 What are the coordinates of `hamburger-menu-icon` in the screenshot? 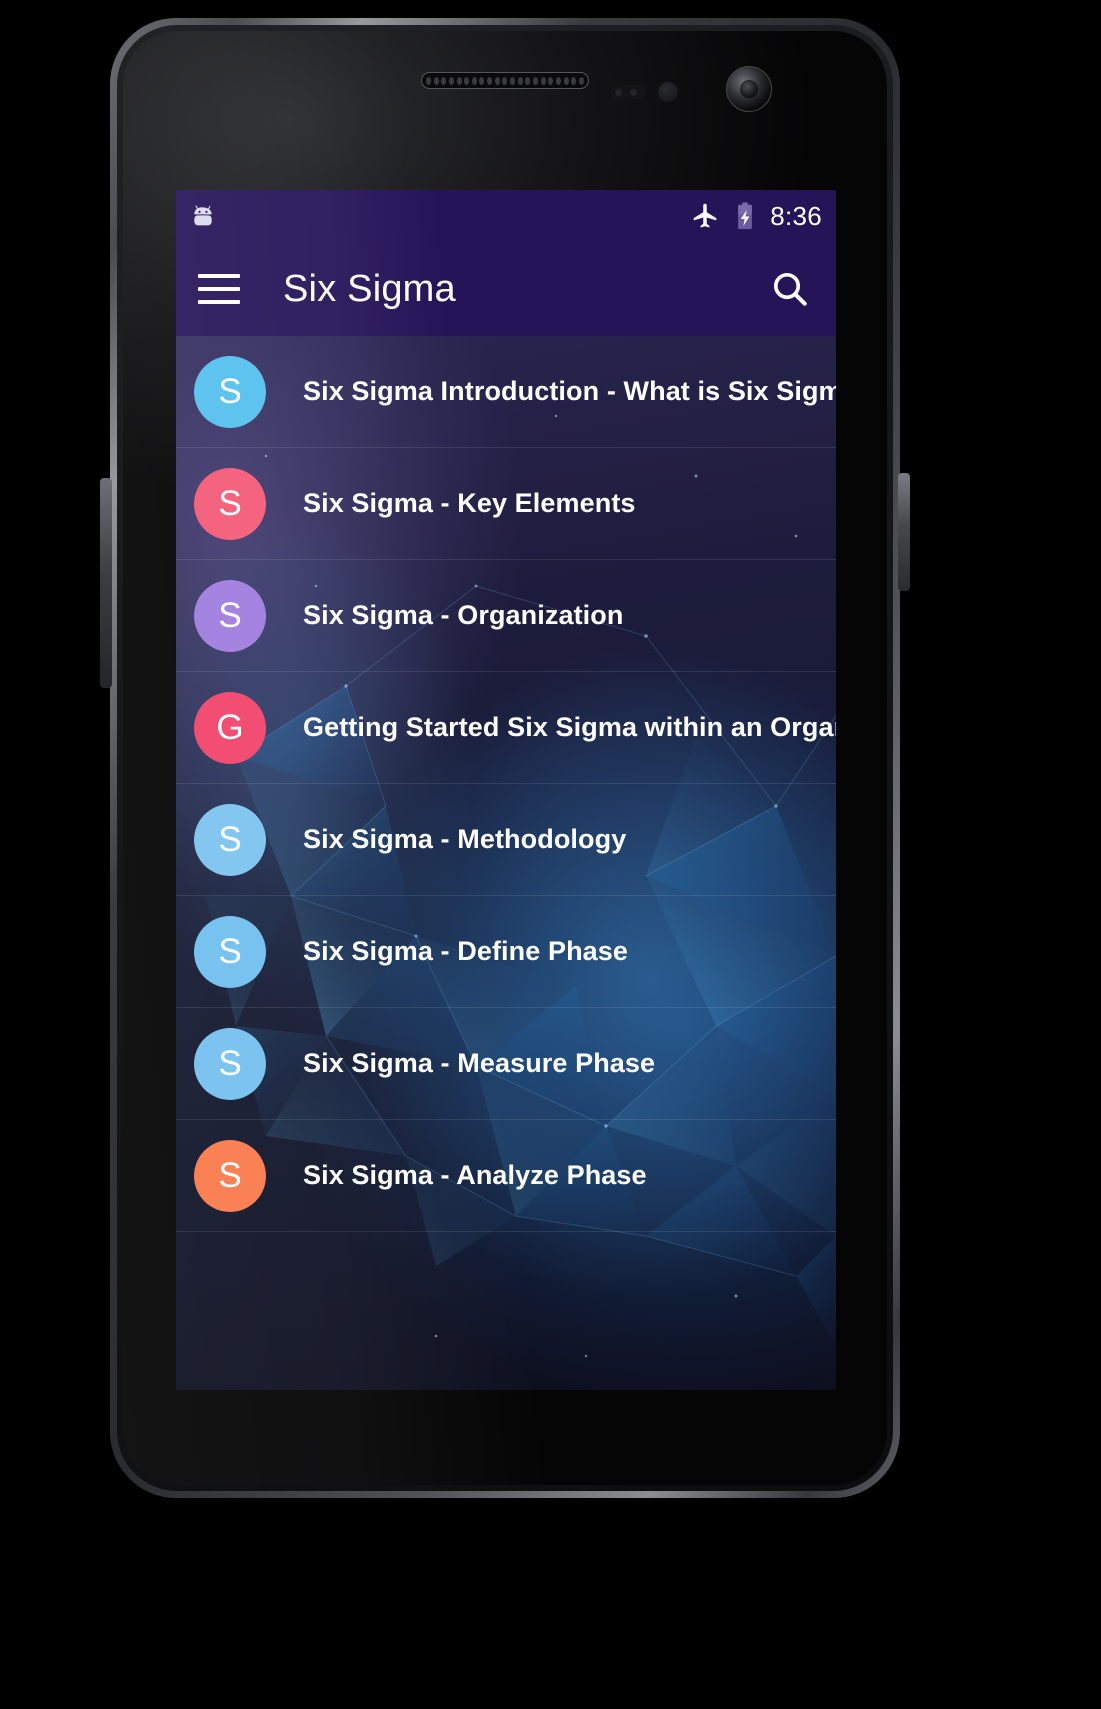 It's located at (219, 289).